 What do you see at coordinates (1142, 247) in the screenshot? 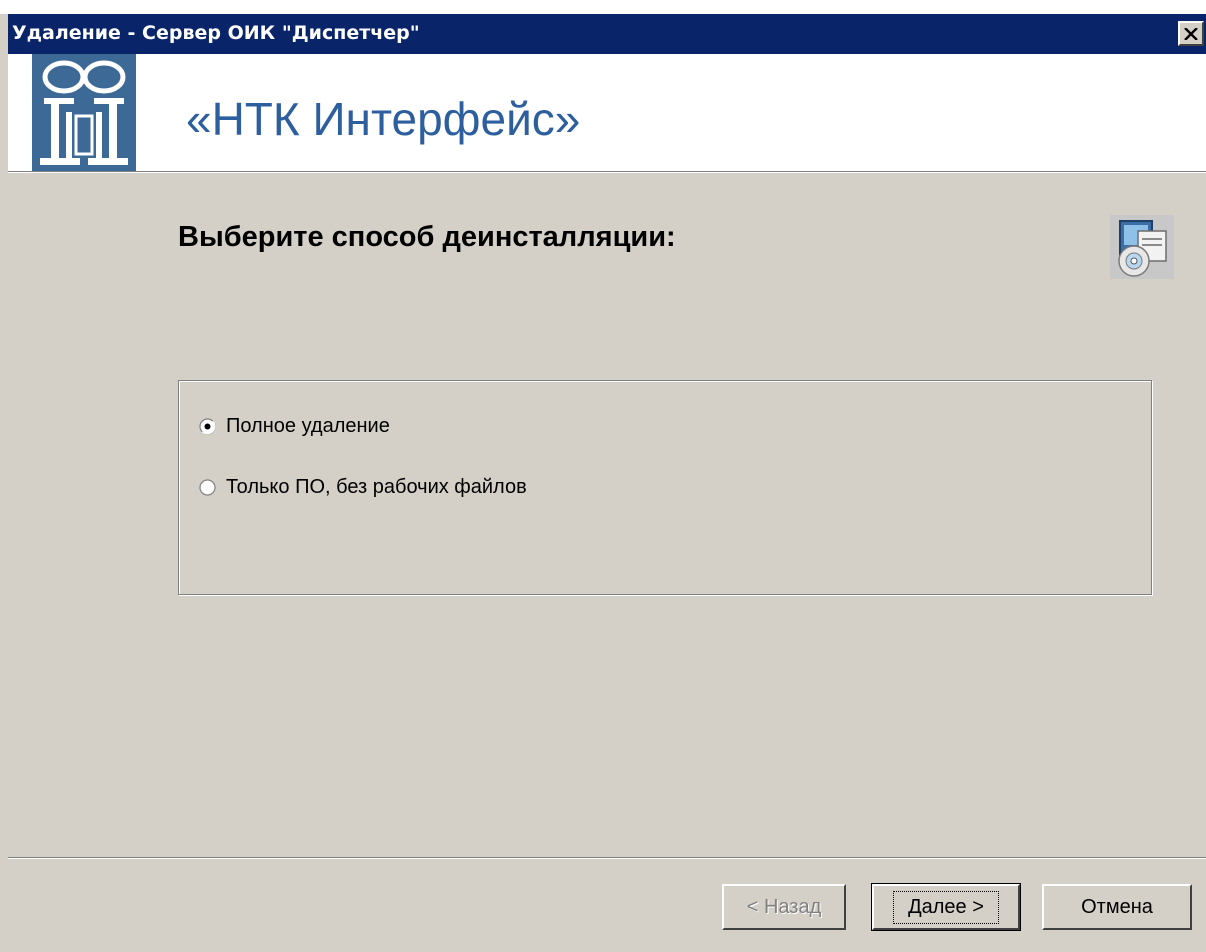
I see `setup-disc-icon` at bounding box center [1142, 247].